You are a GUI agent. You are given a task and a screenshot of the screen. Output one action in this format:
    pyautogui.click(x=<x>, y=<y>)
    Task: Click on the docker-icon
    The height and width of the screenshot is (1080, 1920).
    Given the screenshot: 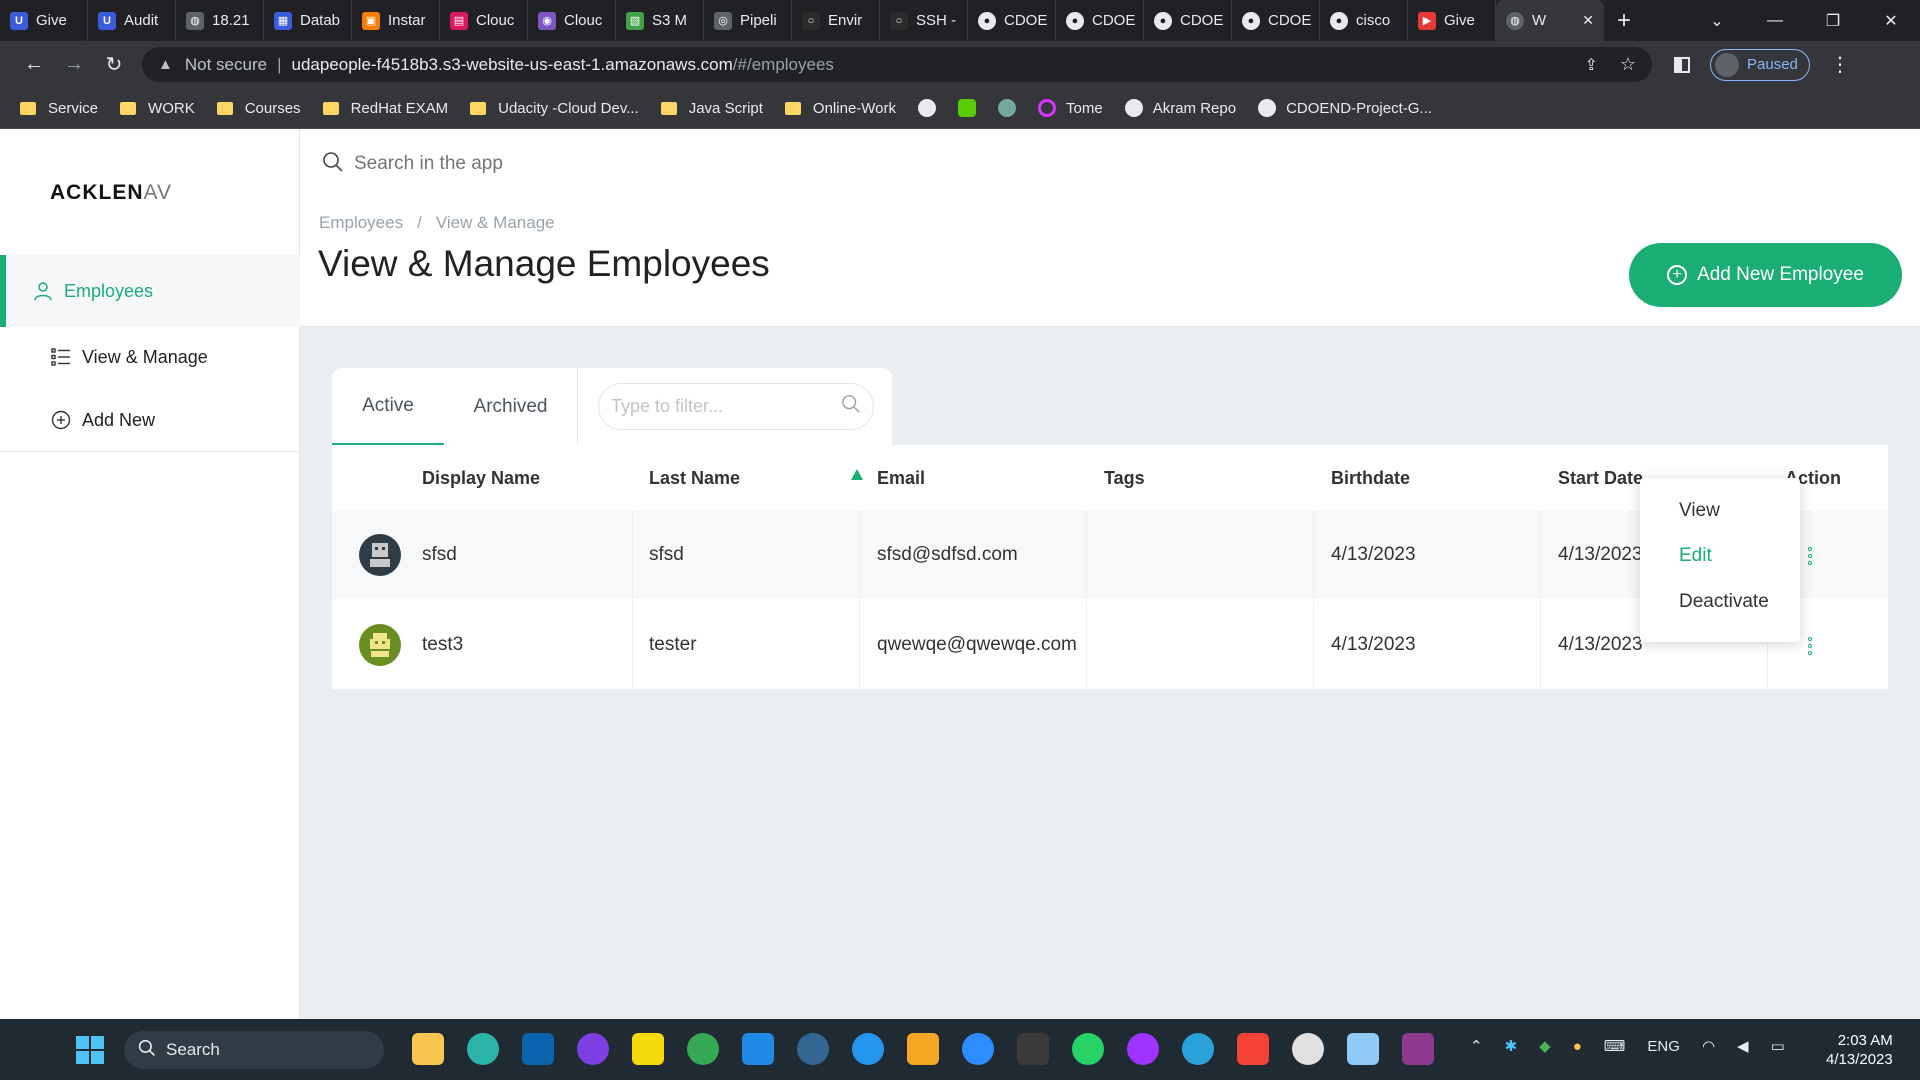 What is the action you would take?
    pyautogui.click(x=868, y=1049)
    